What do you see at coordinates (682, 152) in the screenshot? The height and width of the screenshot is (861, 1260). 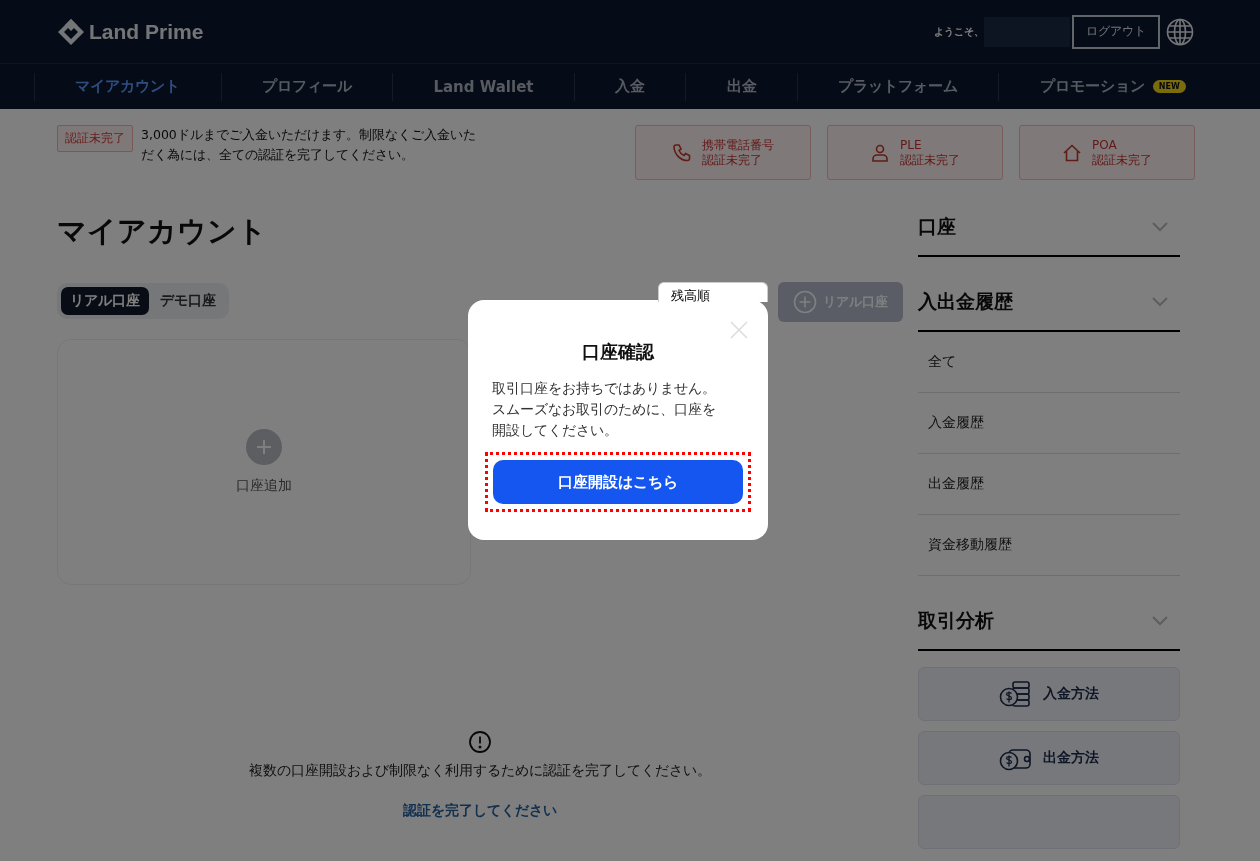 I see `phone-icon` at bounding box center [682, 152].